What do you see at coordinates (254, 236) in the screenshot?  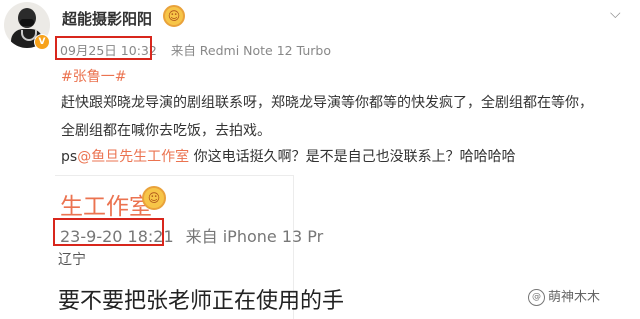 I see `embedded-source: 来自 iPhone 13 Pr` at bounding box center [254, 236].